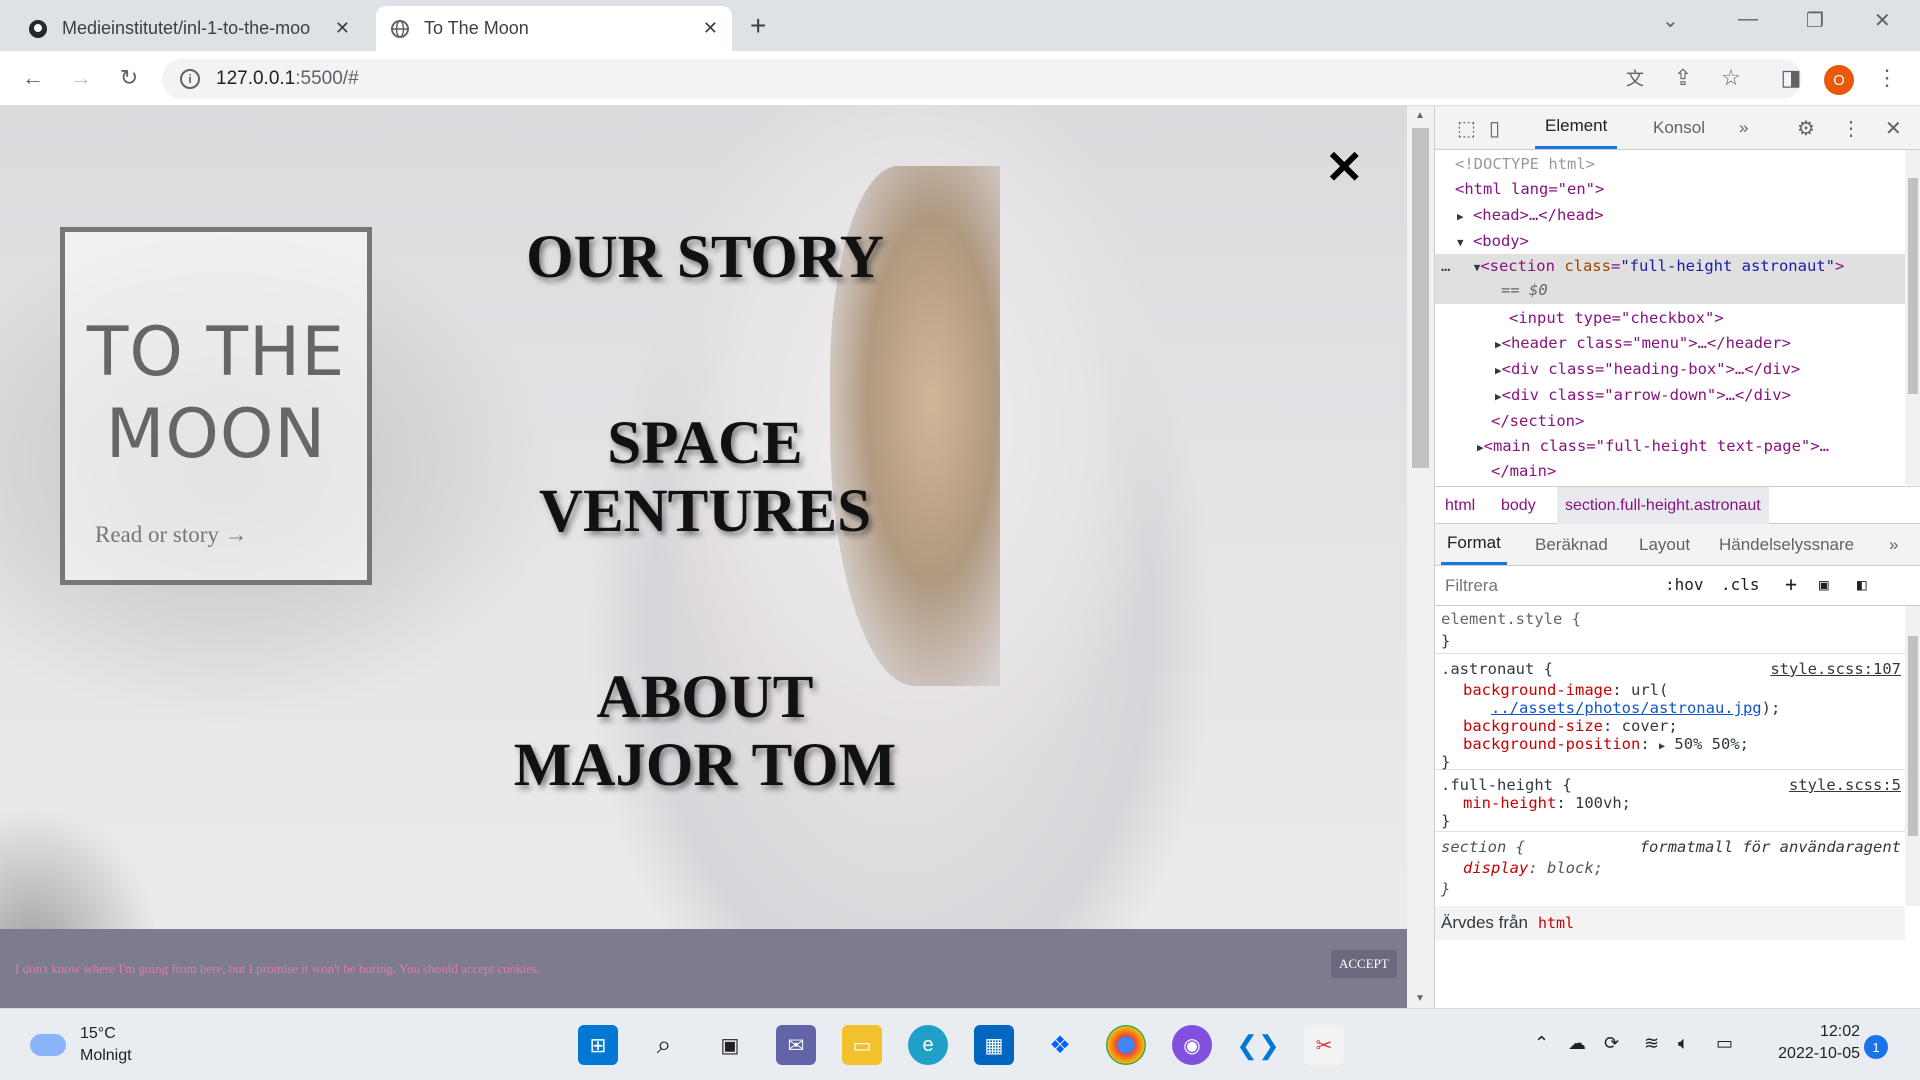 This screenshot has width=1920, height=1080. What do you see at coordinates (598, 1045) in the screenshot?
I see `windows-start-icon: ⊞` at bounding box center [598, 1045].